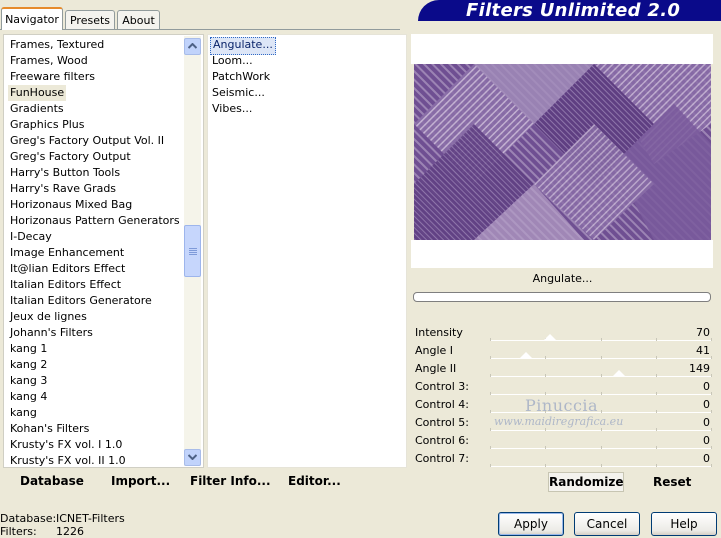 The width and height of the screenshot is (721, 538). Describe the element at coordinates (37, 109) in the screenshot. I see `category-item: Gradients` at that location.